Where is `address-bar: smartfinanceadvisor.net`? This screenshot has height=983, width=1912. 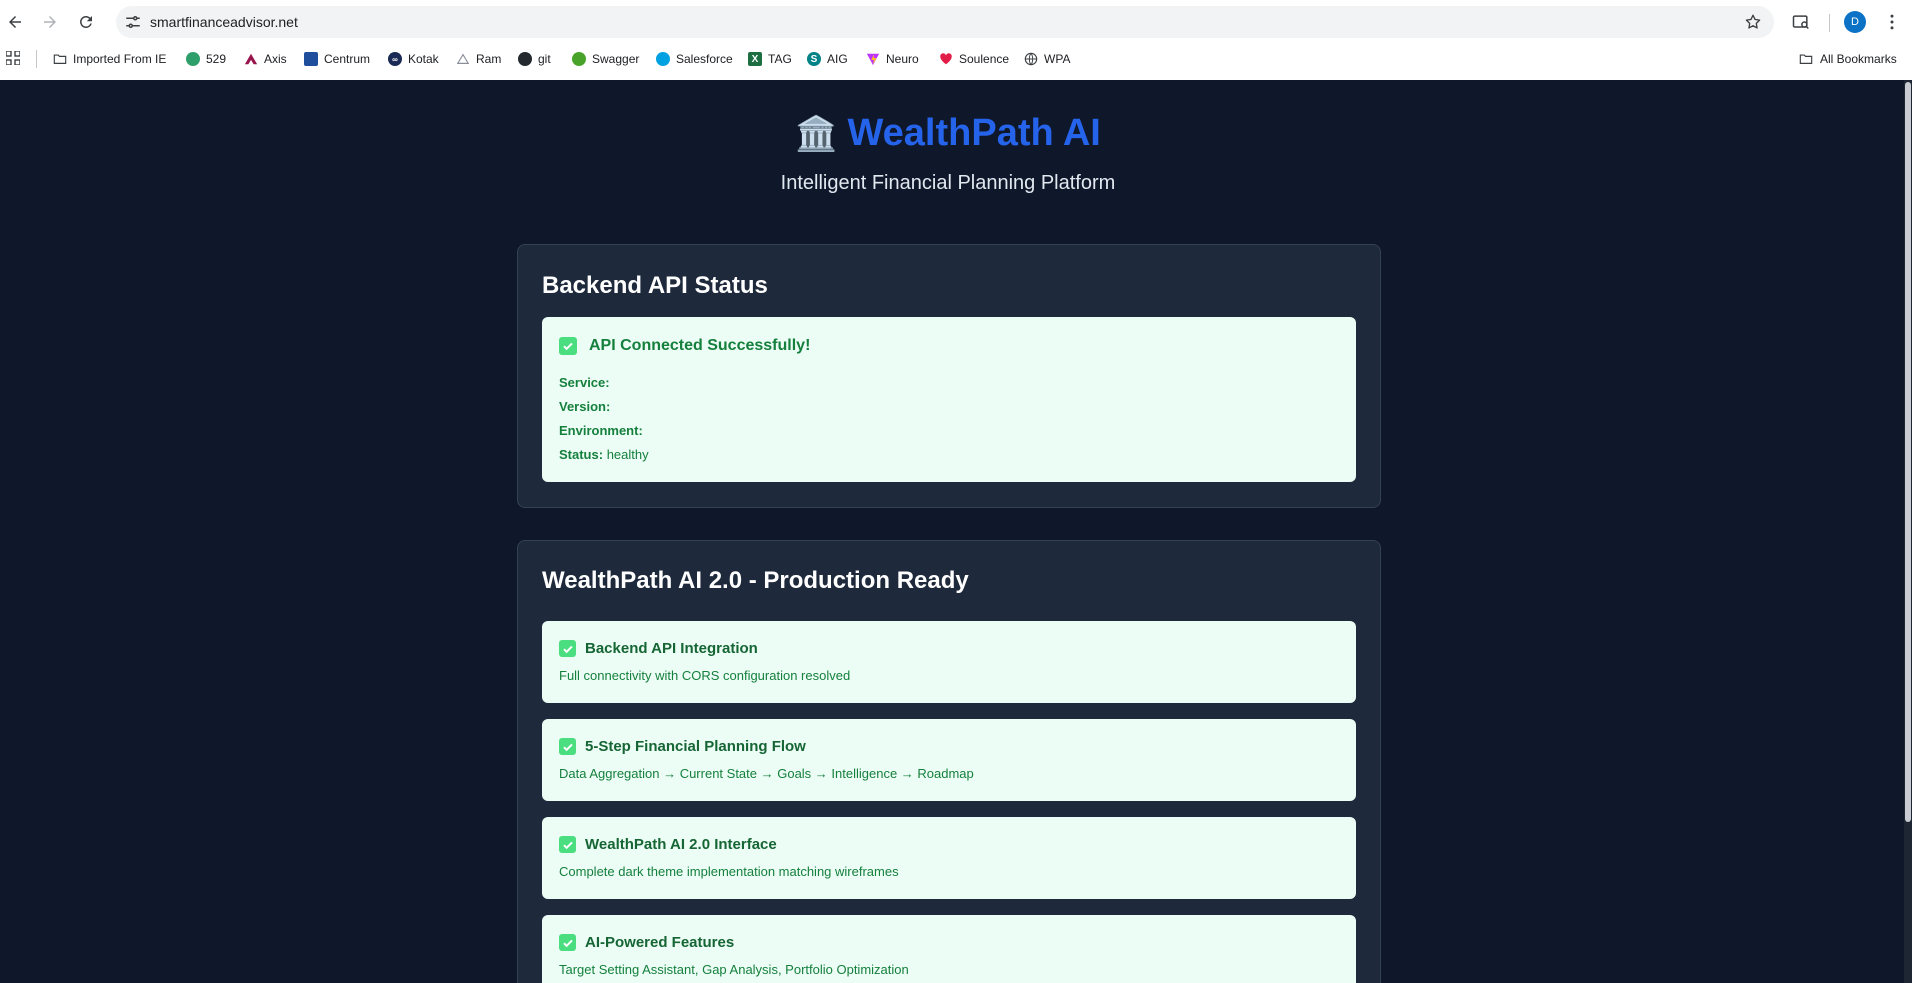 address-bar: smartfinanceadvisor.net is located at coordinates (945, 22).